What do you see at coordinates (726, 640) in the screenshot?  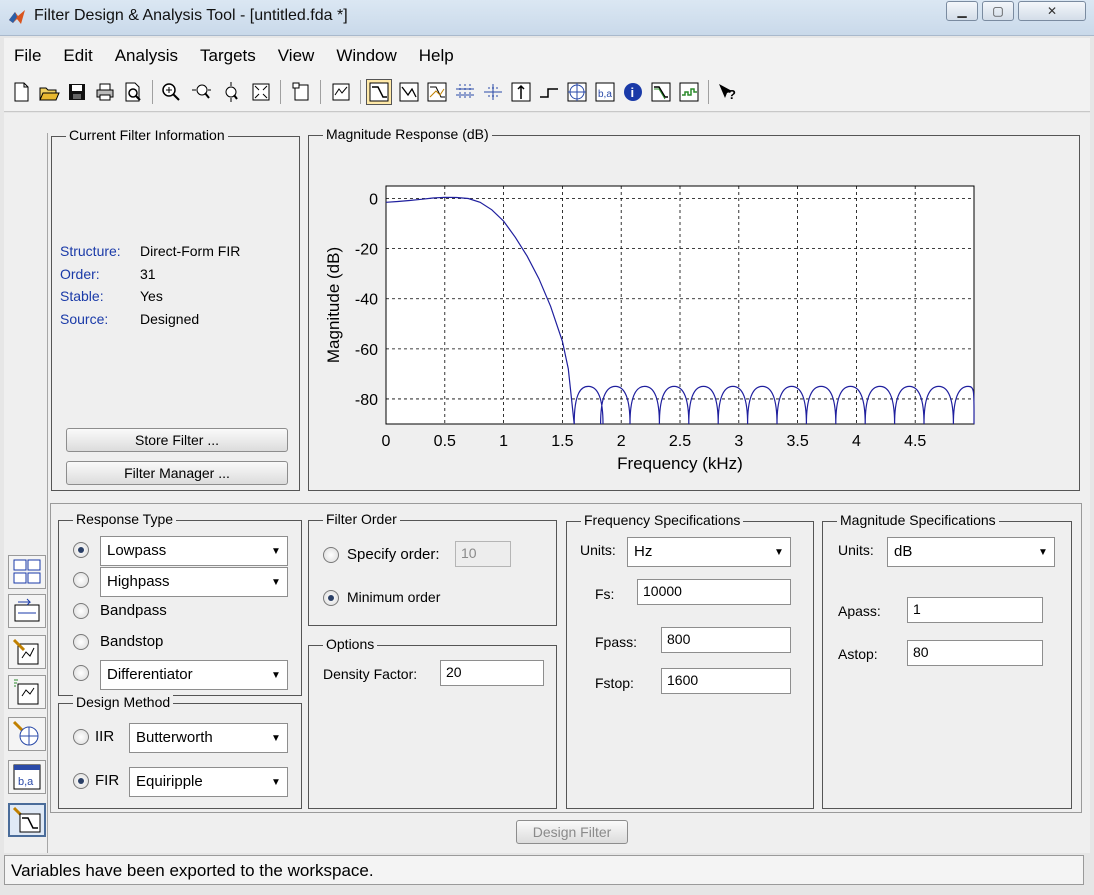 I see `fpass-input: 800` at bounding box center [726, 640].